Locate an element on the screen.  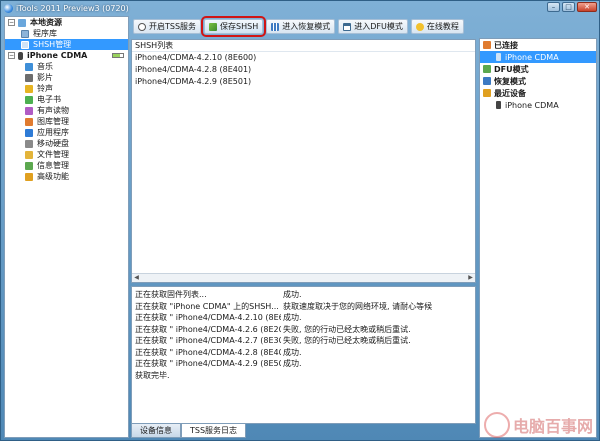
window-controls: – □ ✕ is located at coordinates (572, 7).